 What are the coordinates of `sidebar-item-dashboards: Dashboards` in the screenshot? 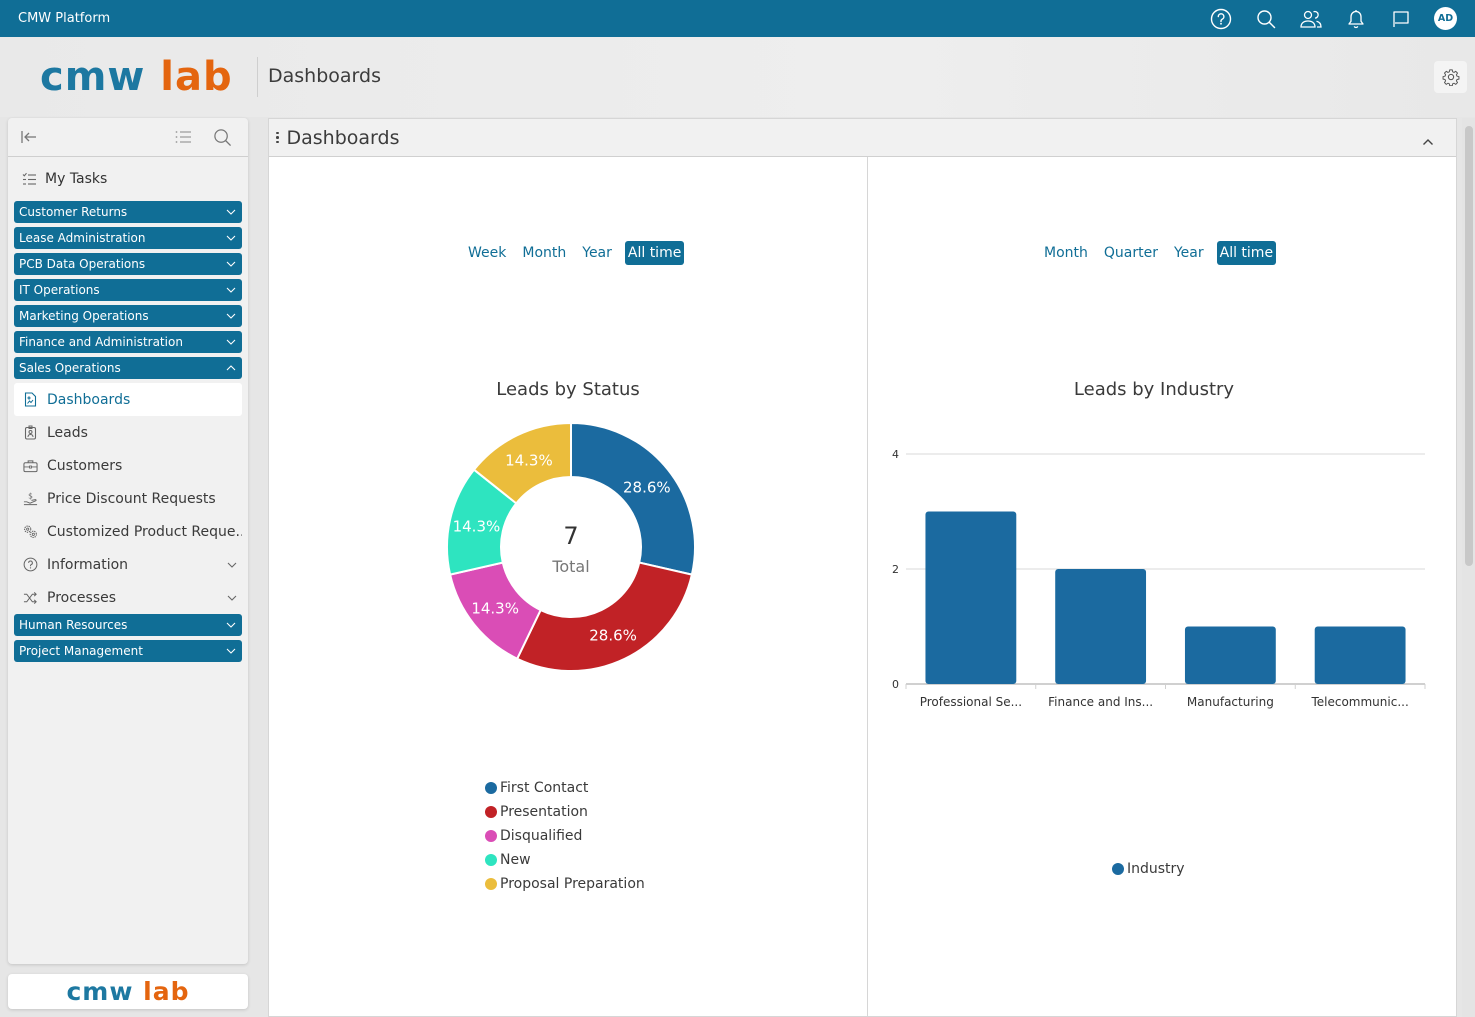 It's located at (128, 399).